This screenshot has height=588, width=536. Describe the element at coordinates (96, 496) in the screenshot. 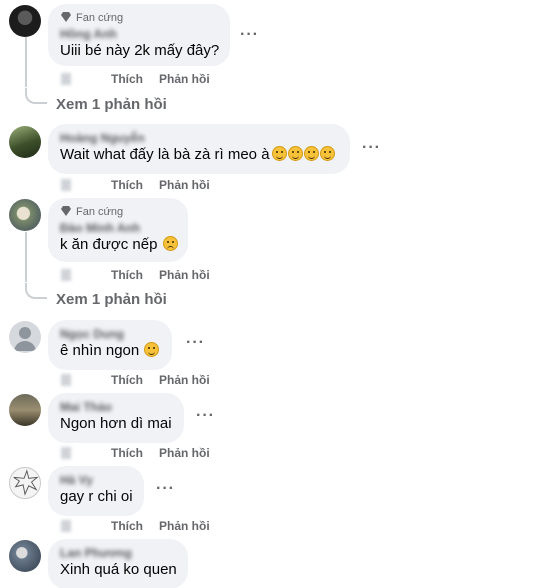

I see `comment-text: gay r chi oi` at that location.